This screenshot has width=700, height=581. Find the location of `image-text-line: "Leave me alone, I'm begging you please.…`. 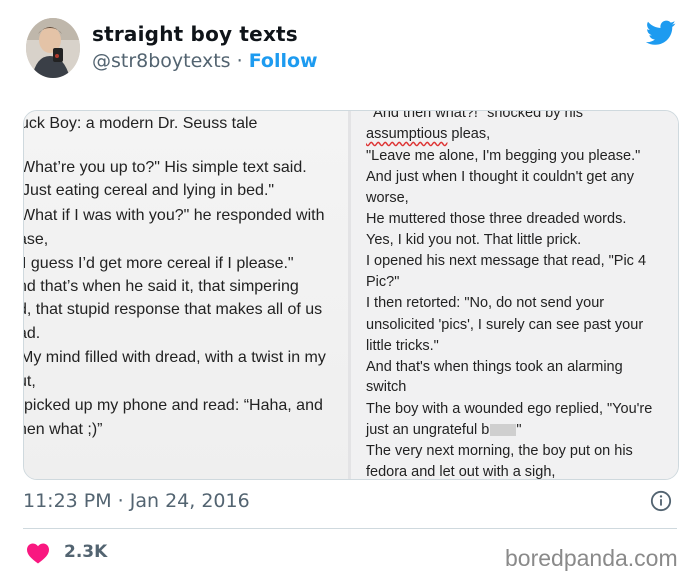

image-text-line: "Leave me alone, I'm begging you please.… is located at coordinates (503, 156).